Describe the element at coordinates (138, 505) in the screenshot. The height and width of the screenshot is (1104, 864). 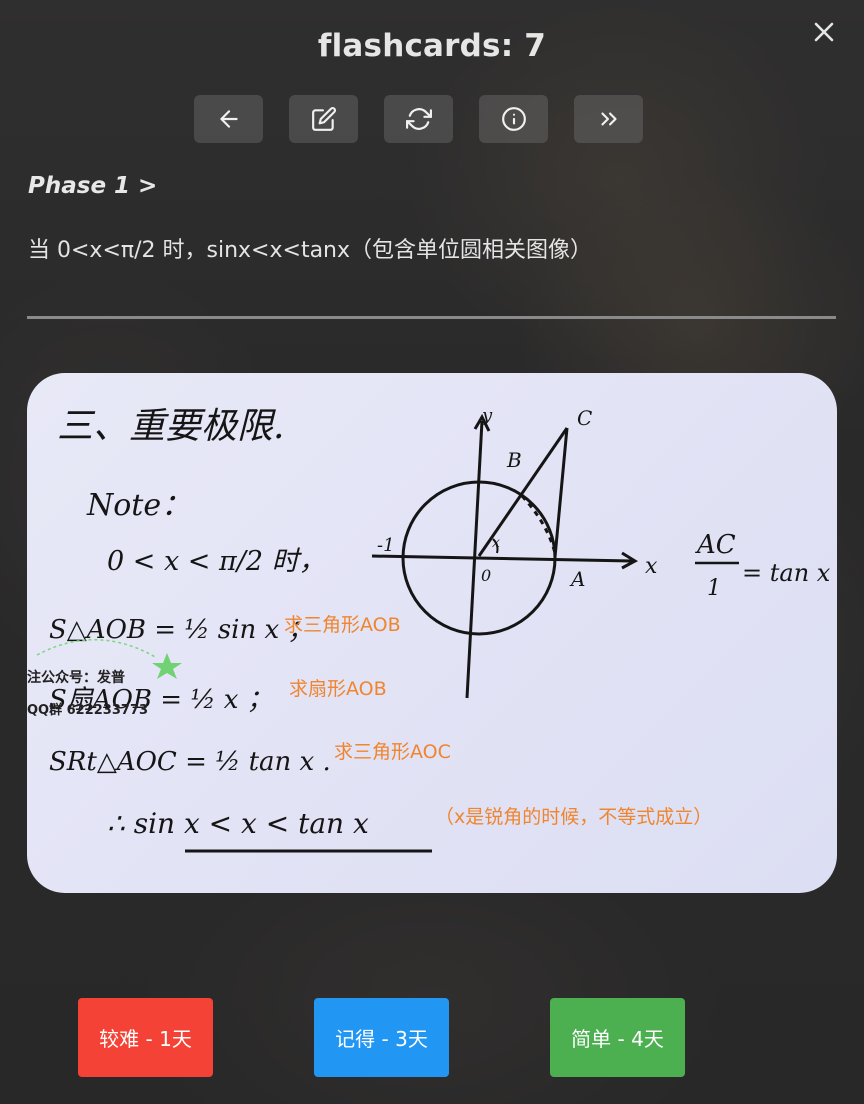
I see `note-label: Note：` at that location.